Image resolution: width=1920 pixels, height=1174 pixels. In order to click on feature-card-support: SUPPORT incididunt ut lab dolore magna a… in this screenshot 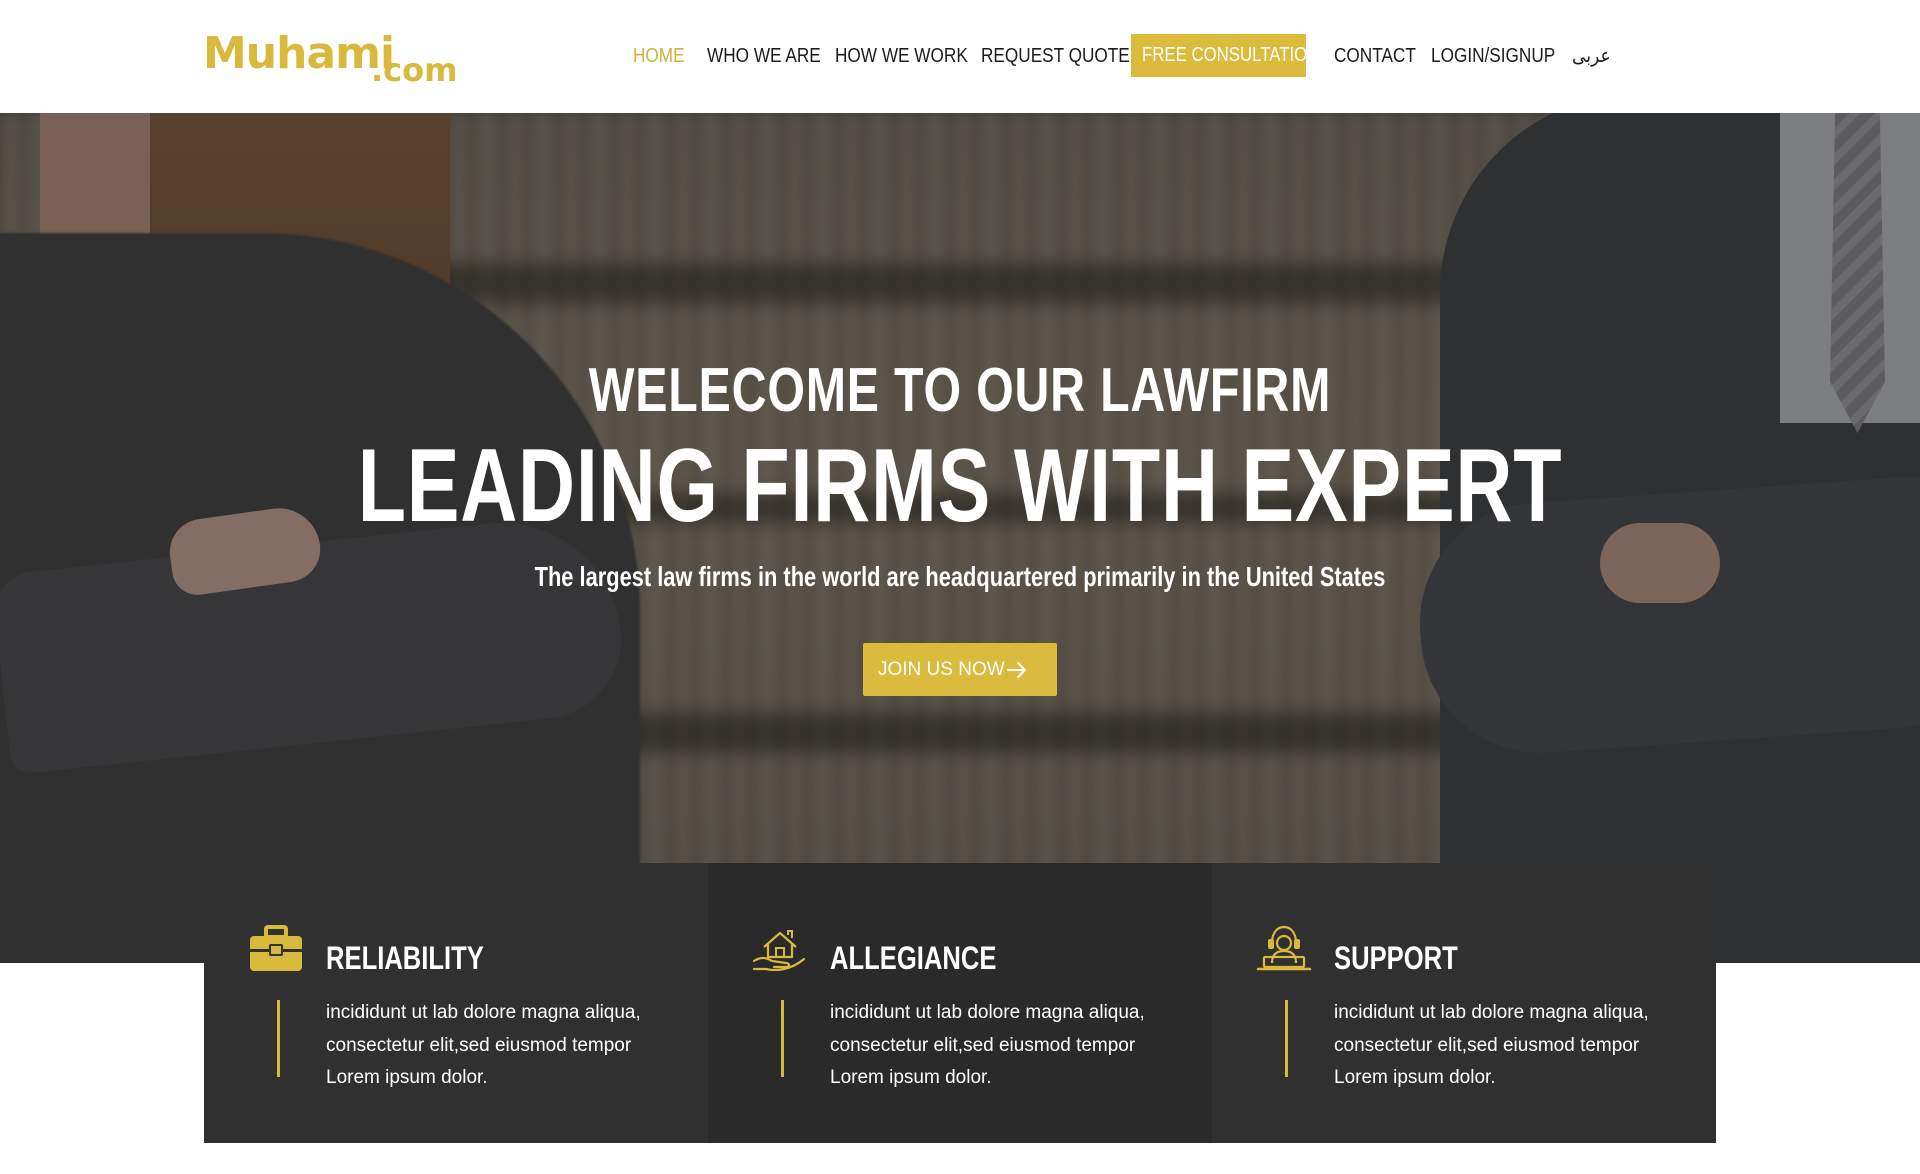, I will do `click(1464, 1003)`.